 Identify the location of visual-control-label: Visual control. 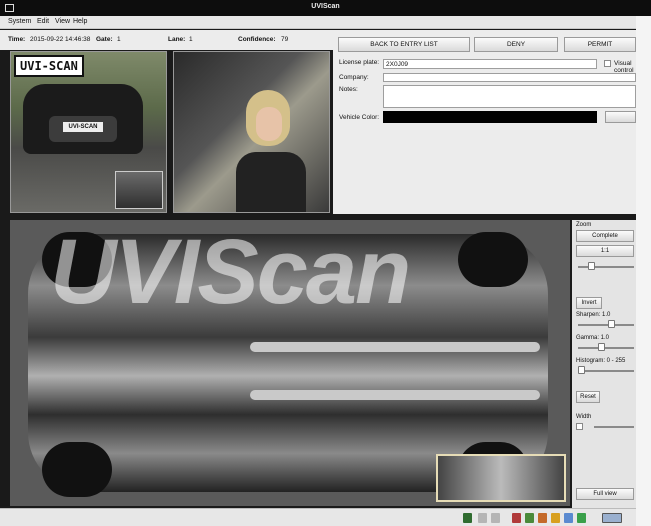
(624, 67).